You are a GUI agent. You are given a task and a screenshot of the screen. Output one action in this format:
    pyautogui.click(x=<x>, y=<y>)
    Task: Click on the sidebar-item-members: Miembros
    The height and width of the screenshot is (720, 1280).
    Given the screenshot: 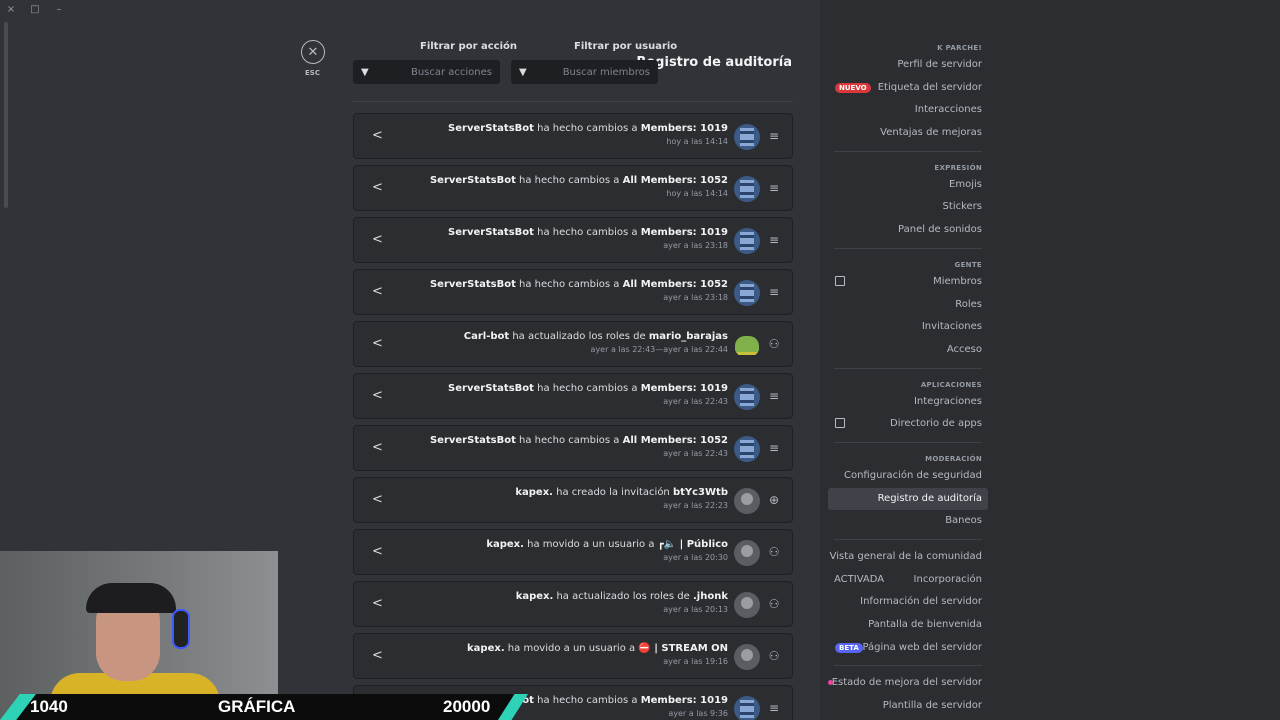 What is the action you would take?
    pyautogui.click(x=908, y=282)
    